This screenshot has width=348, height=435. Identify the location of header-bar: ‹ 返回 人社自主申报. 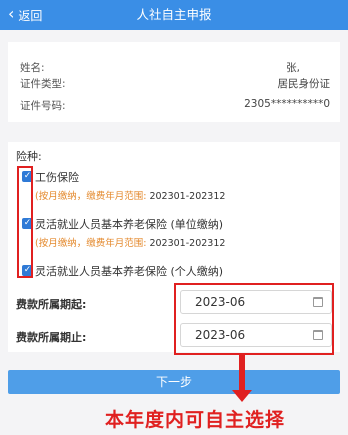
(174, 15).